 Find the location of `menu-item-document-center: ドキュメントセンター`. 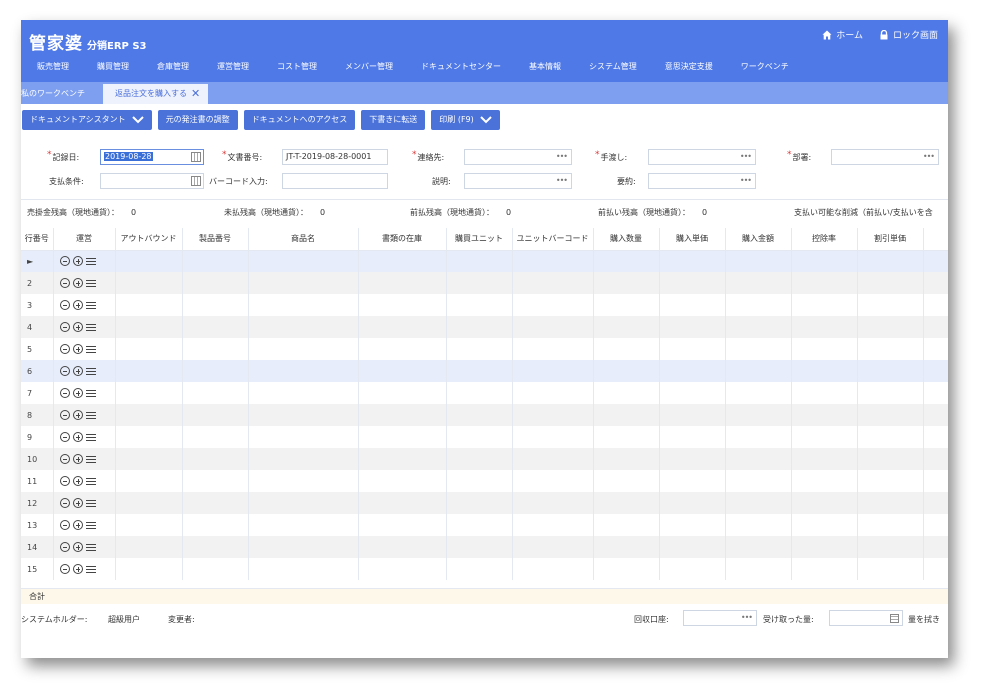

menu-item-document-center: ドキュメントセンター is located at coordinates (452, 67).